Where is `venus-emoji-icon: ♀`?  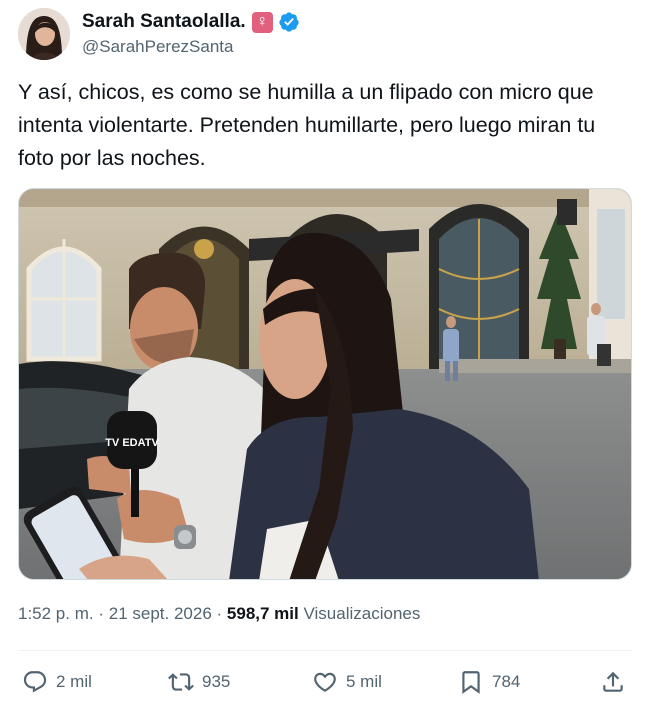
venus-emoji-icon: ♀ is located at coordinates (262, 22).